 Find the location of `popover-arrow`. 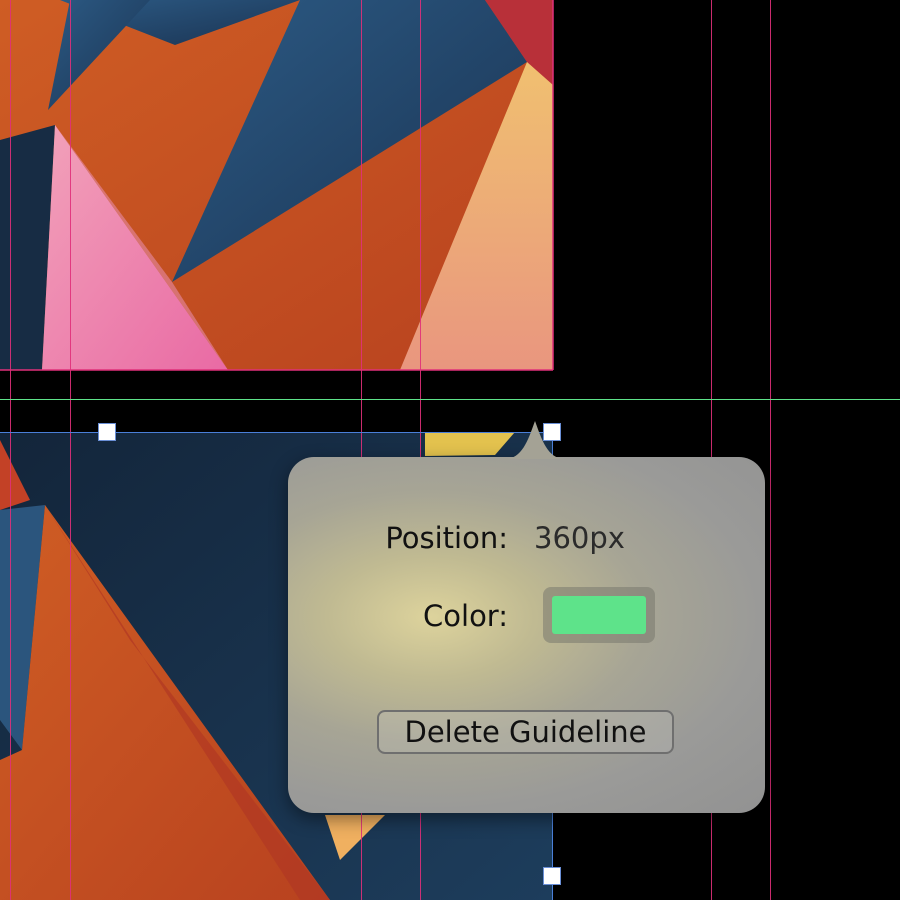

popover-arrow is located at coordinates (535, 440).